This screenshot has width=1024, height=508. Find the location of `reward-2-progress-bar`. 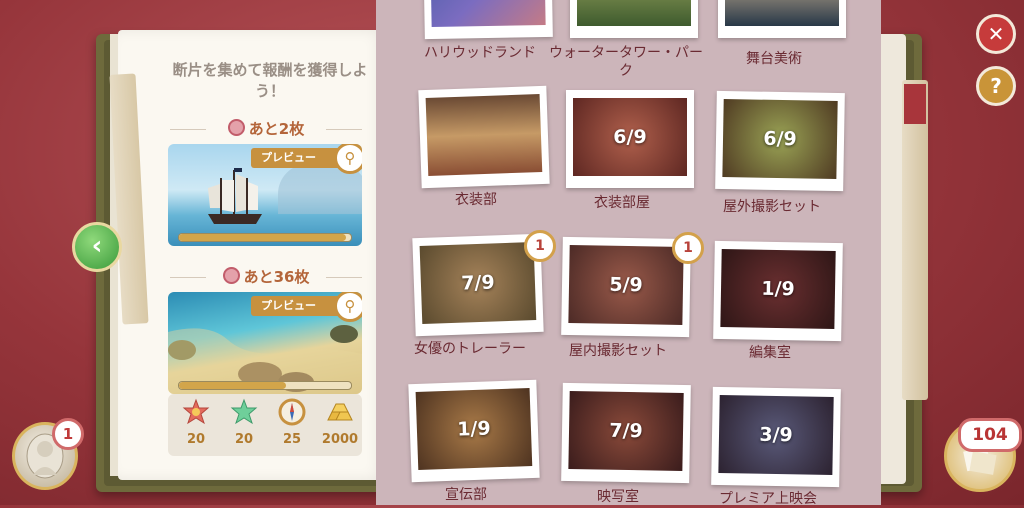

reward-2-progress-bar is located at coordinates (265, 385).